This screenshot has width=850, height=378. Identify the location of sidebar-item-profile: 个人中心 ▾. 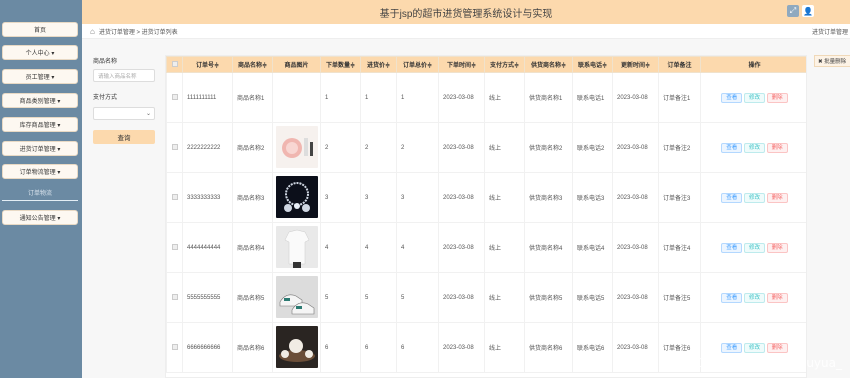
(40, 52).